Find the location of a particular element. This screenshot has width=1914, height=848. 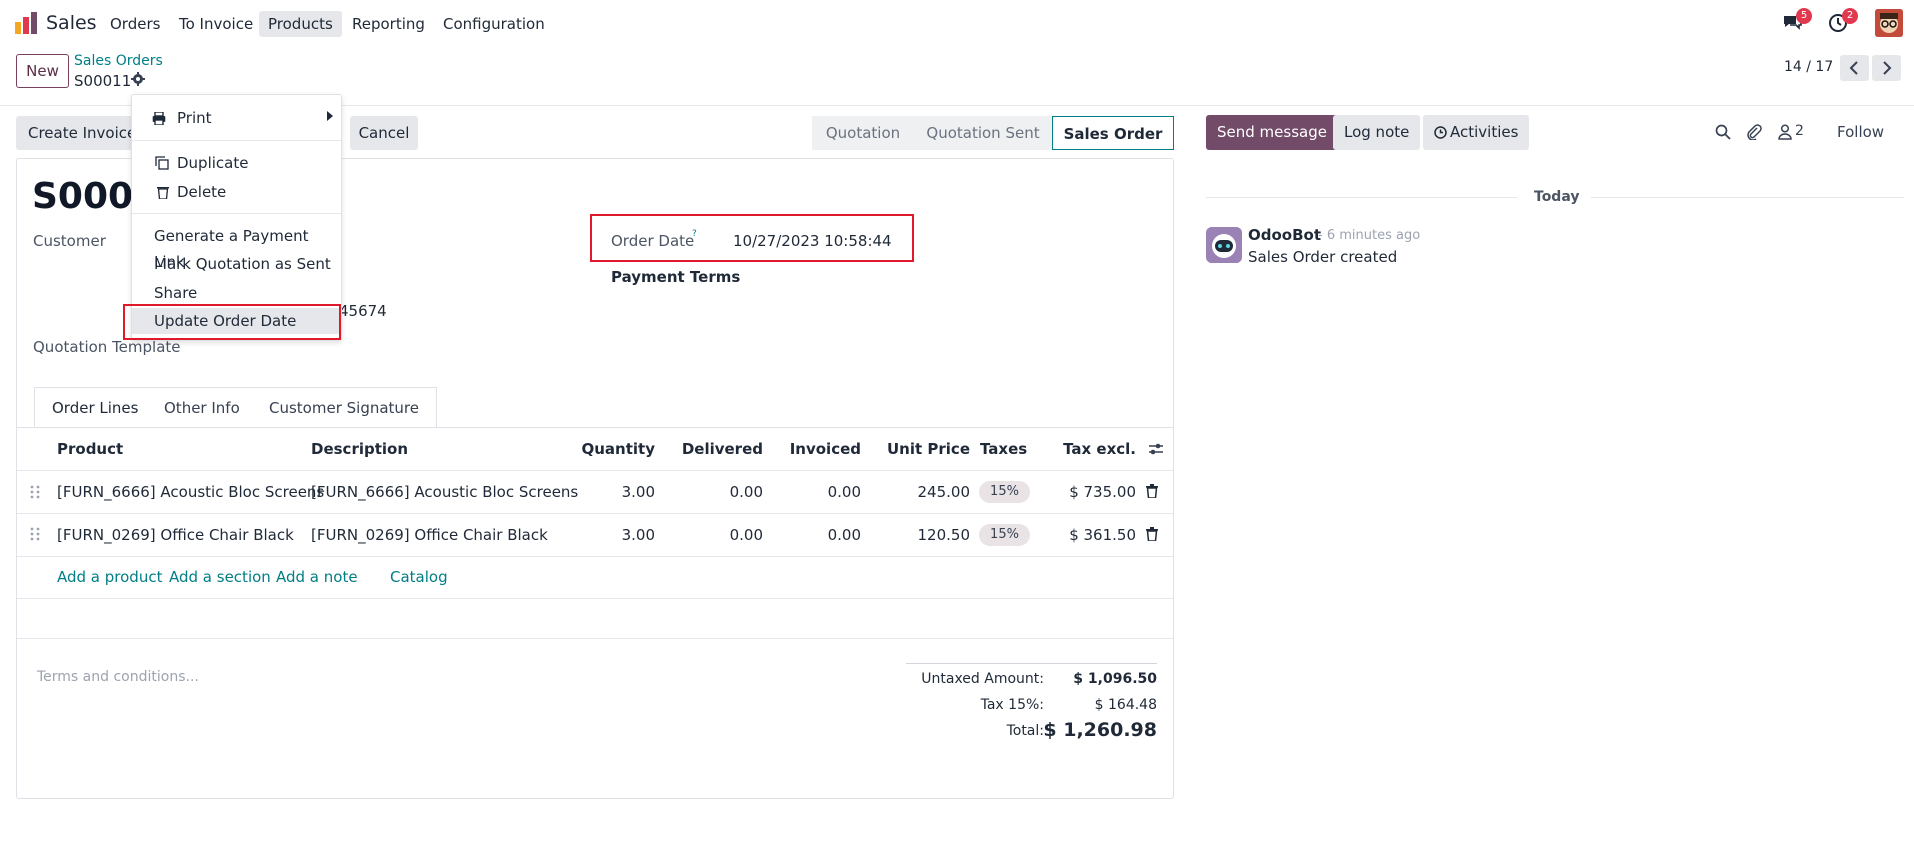

app-name: Sales is located at coordinates (71, 23).